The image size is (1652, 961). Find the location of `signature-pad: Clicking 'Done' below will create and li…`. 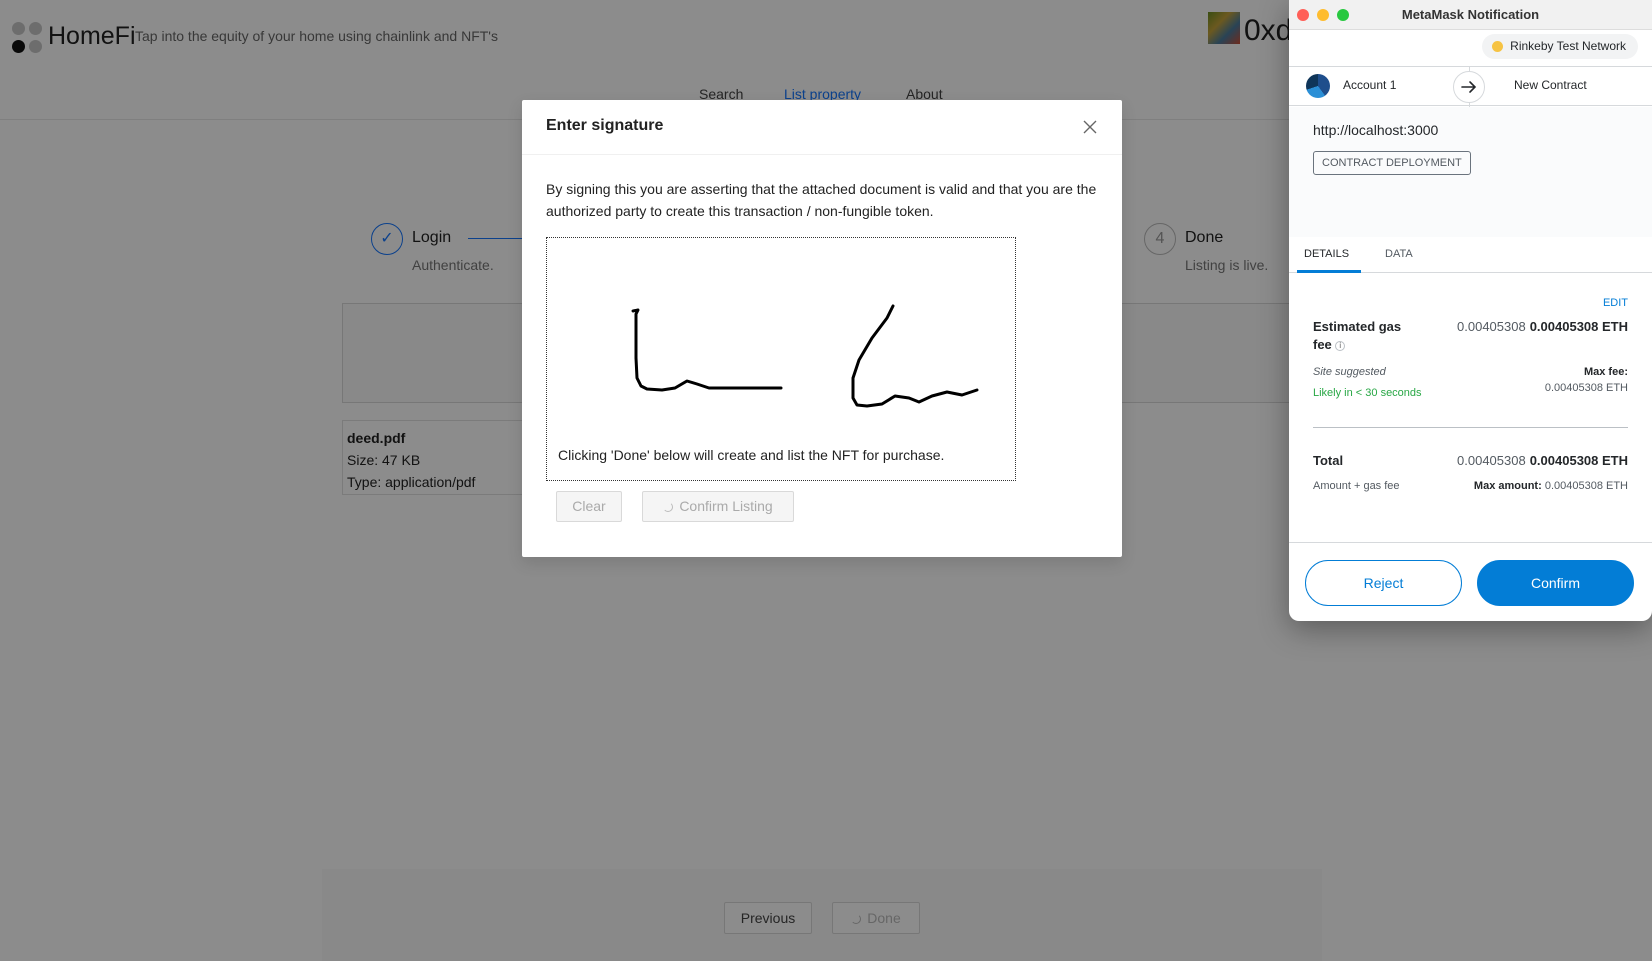

signature-pad: Clicking 'Done' below will create and li… is located at coordinates (781, 359).